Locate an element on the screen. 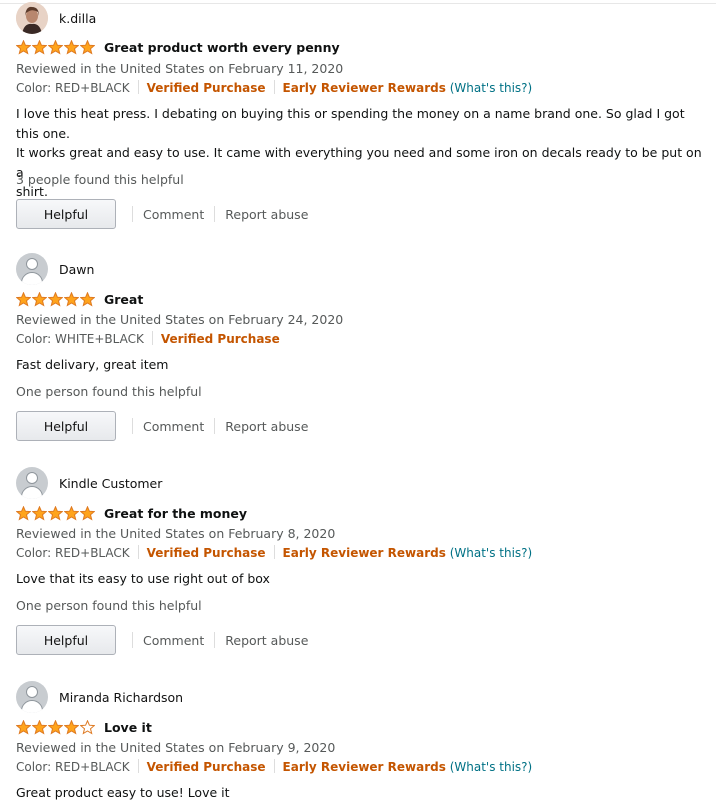 This screenshot has height=808, width=716. color-variant: Color: WHITE+BLACK is located at coordinates (80, 339).